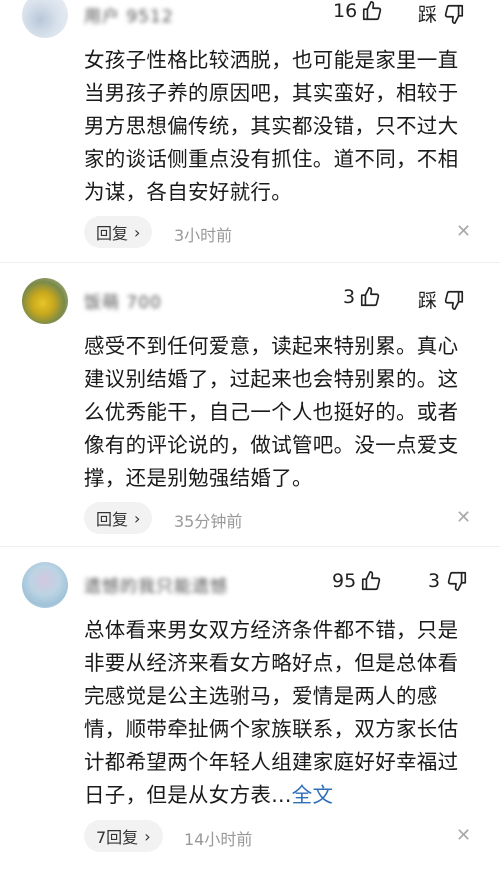  What do you see at coordinates (129, 14) in the screenshot?
I see `username: 用户 9512` at bounding box center [129, 14].